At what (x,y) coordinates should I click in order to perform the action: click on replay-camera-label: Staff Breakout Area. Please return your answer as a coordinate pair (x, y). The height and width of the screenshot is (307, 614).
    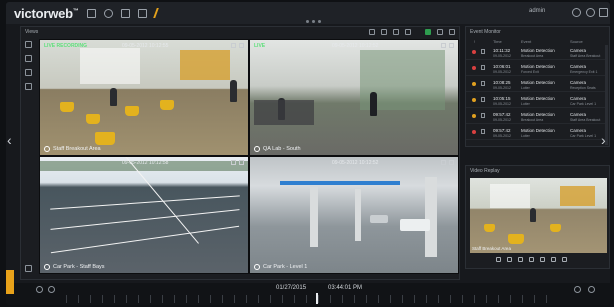
    Looking at the image, I should click on (491, 248).